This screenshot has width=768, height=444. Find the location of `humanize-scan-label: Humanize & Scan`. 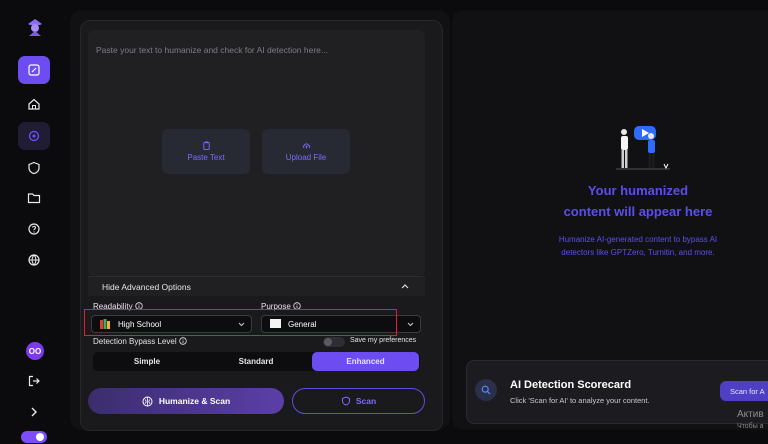

humanize-scan-label: Humanize & Scan is located at coordinates (194, 401).